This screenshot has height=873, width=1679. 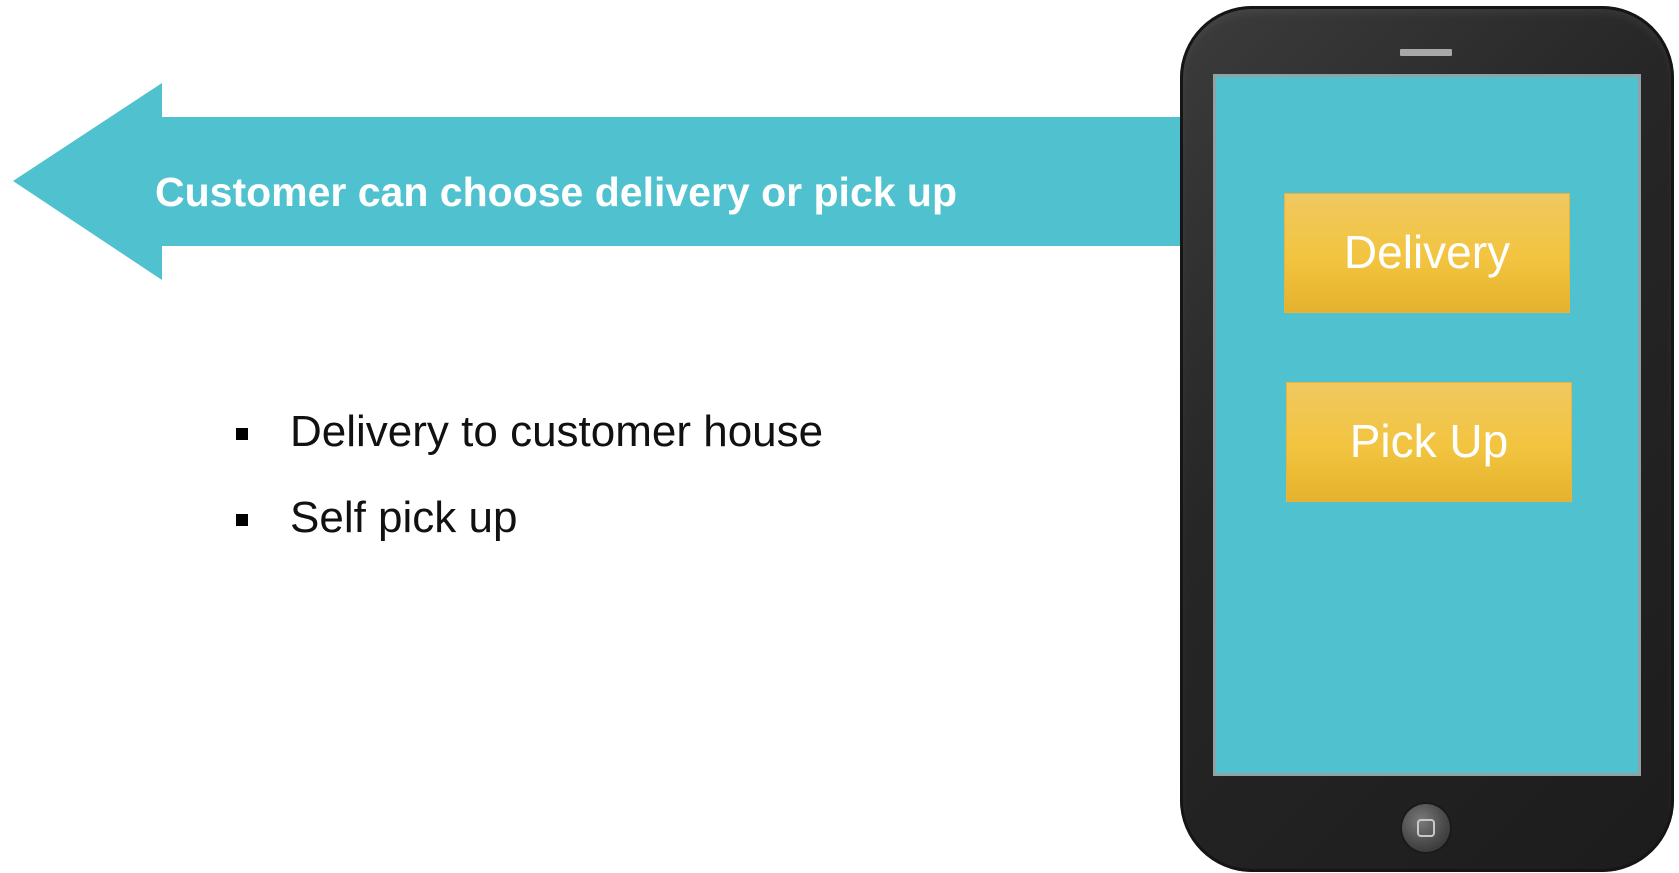 I want to click on pick-up-button: Pick Up, so click(x=1429, y=442).